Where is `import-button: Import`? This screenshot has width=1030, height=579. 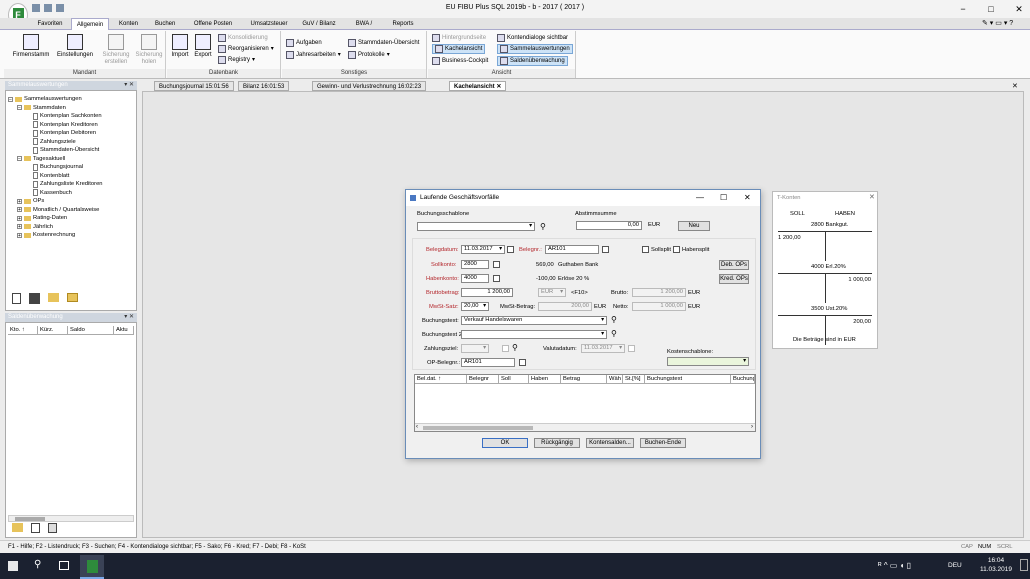 import-button: Import is located at coordinates (180, 46).